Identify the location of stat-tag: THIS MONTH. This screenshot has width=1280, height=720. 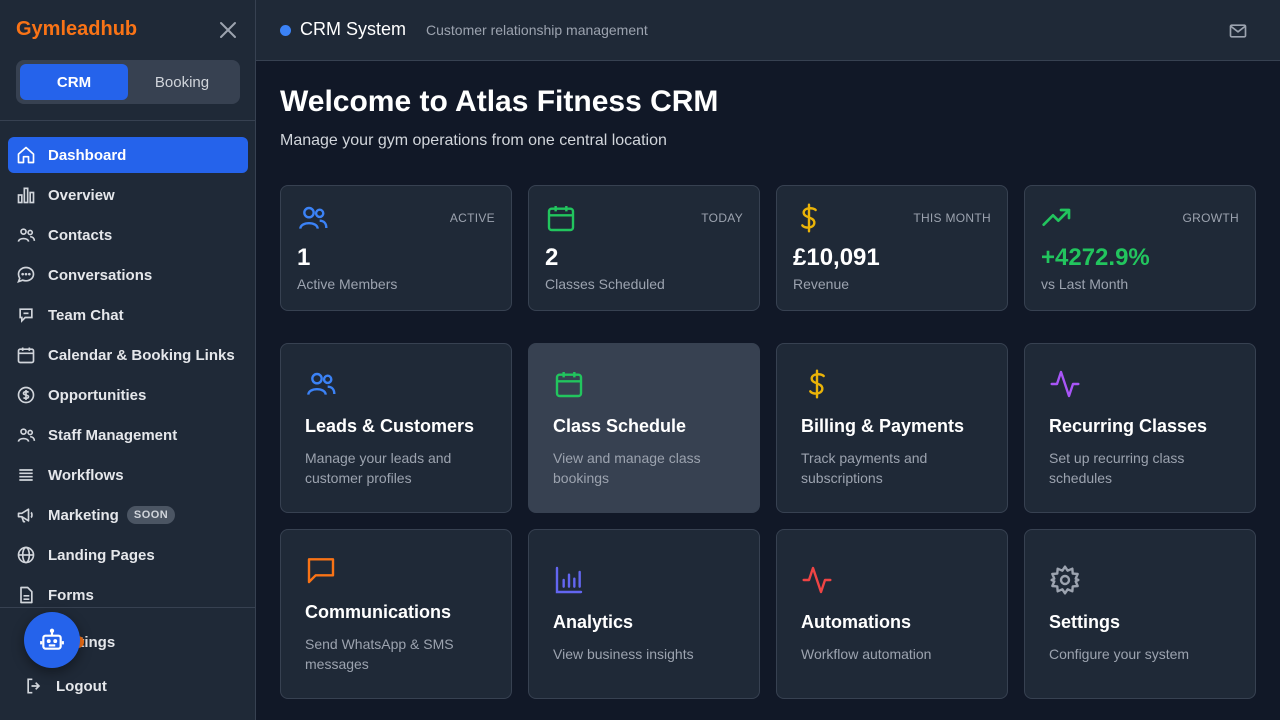
(952, 218).